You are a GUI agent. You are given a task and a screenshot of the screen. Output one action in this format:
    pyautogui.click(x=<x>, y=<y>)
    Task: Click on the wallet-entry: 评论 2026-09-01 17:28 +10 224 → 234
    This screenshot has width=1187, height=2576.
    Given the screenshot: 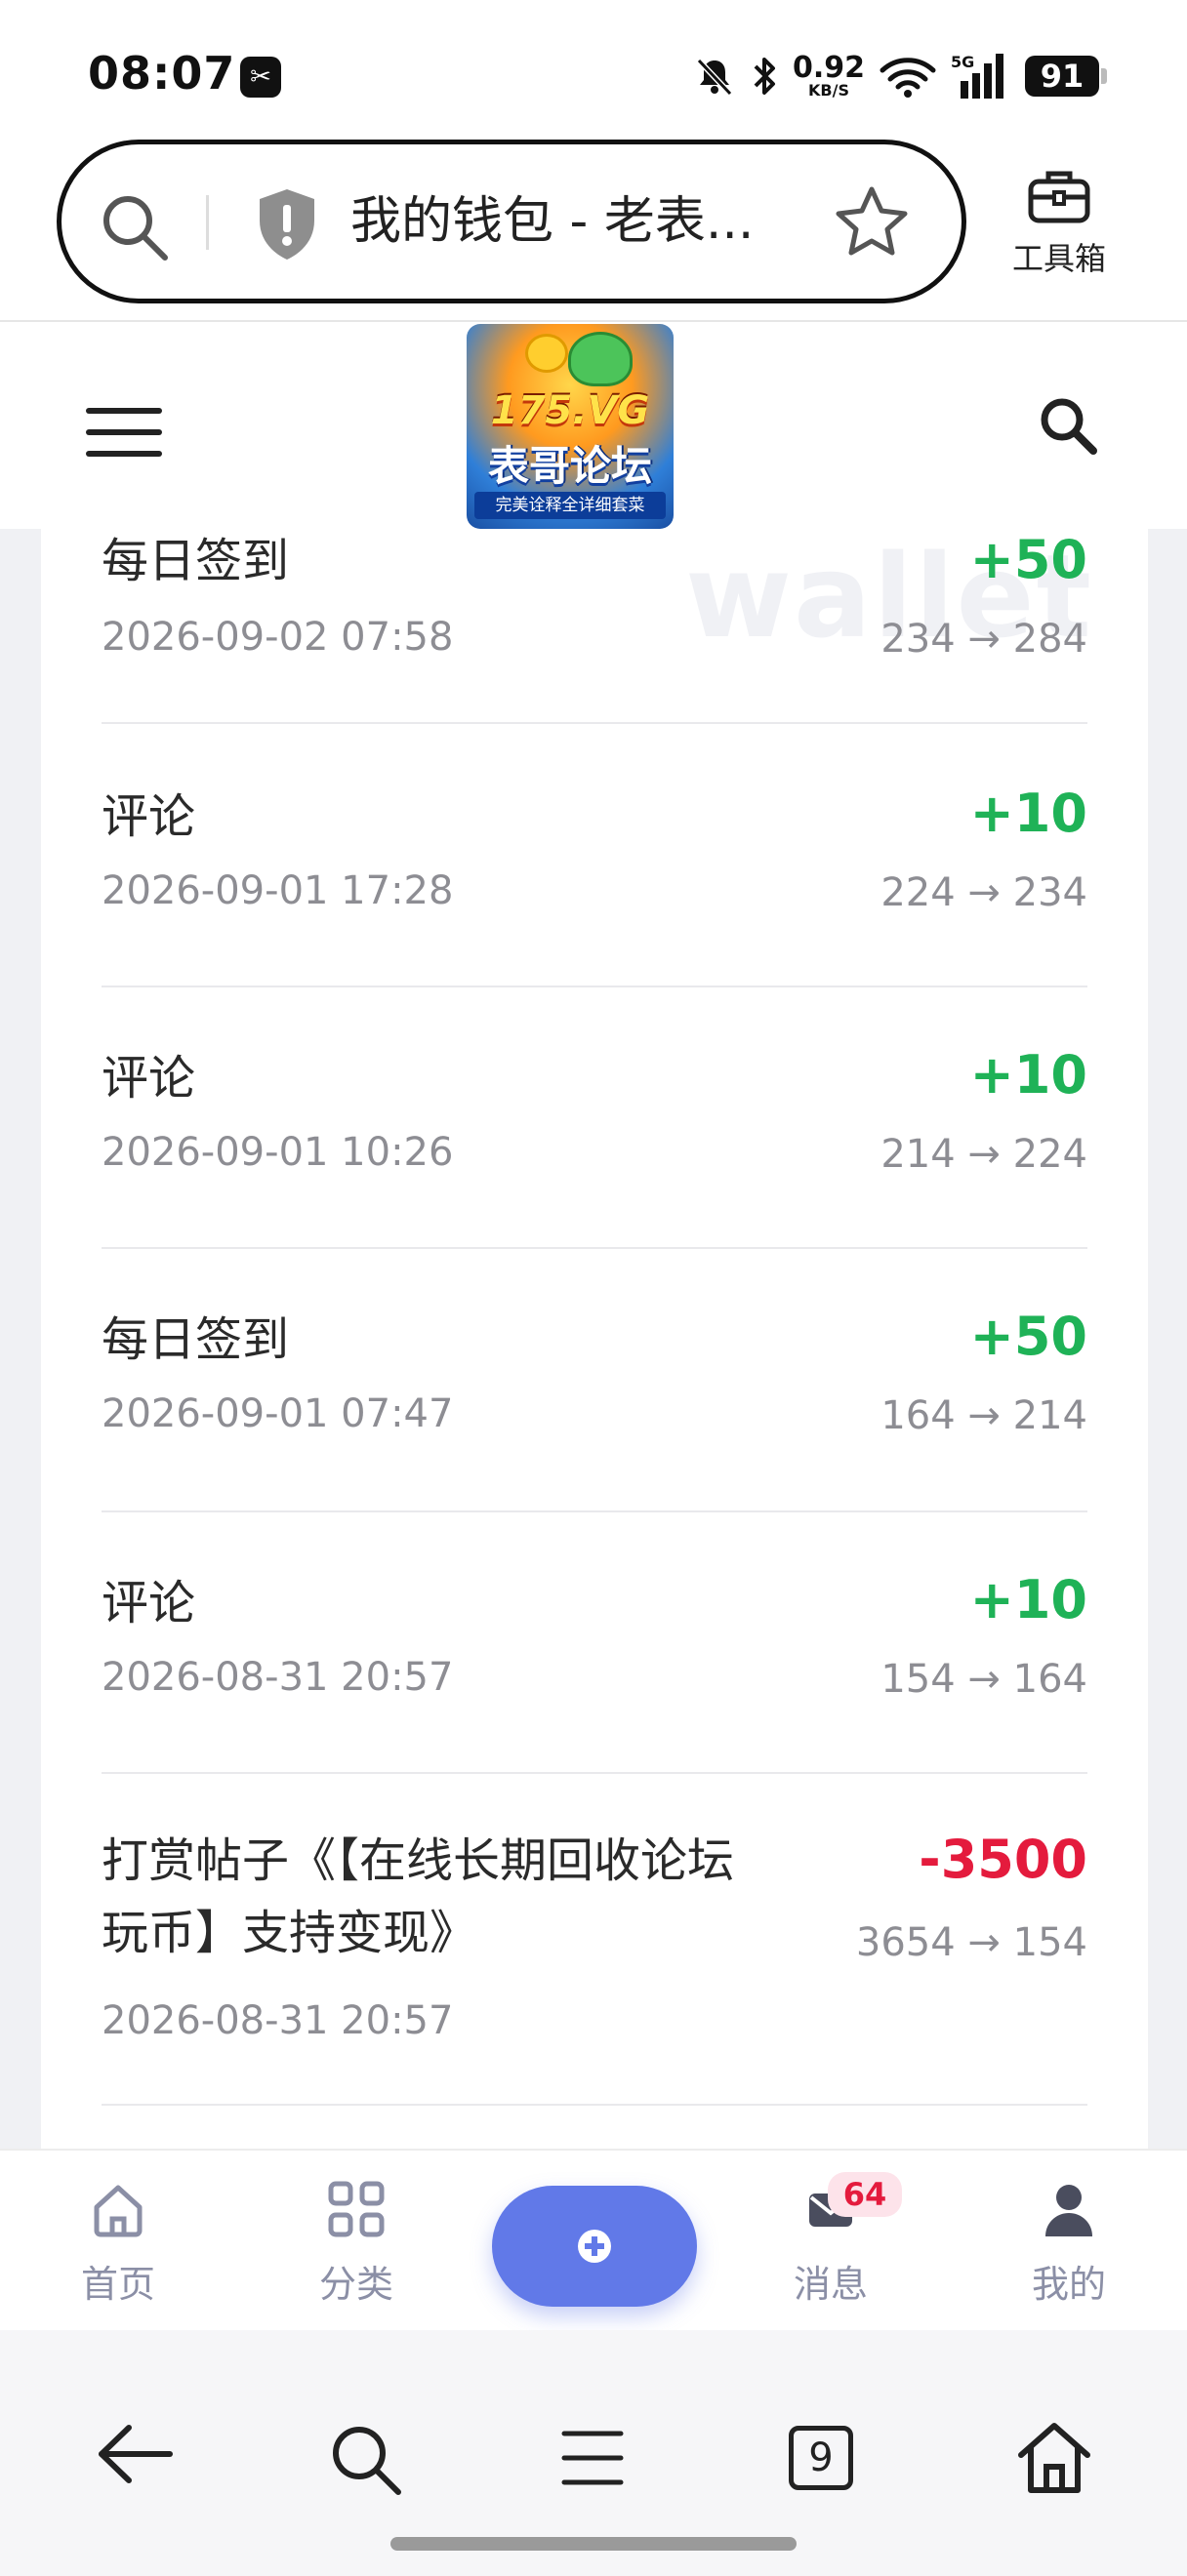 What is the action you would take?
    pyautogui.click(x=594, y=855)
    